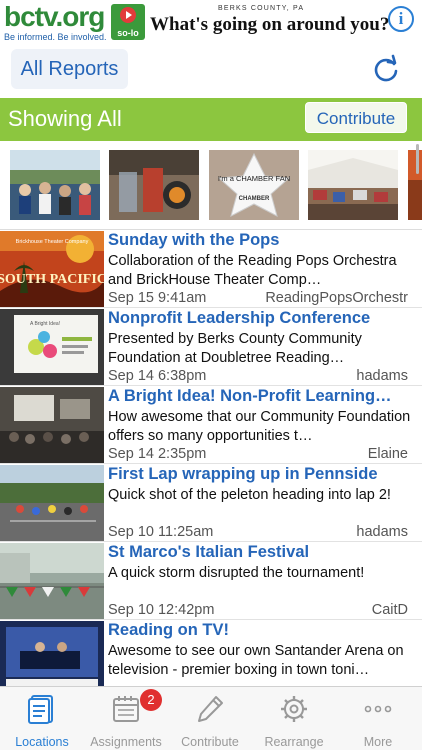  What do you see at coordinates (211, 119) in the screenshot?
I see `filter-bar: Showing All Contribute` at bounding box center [211, 119].